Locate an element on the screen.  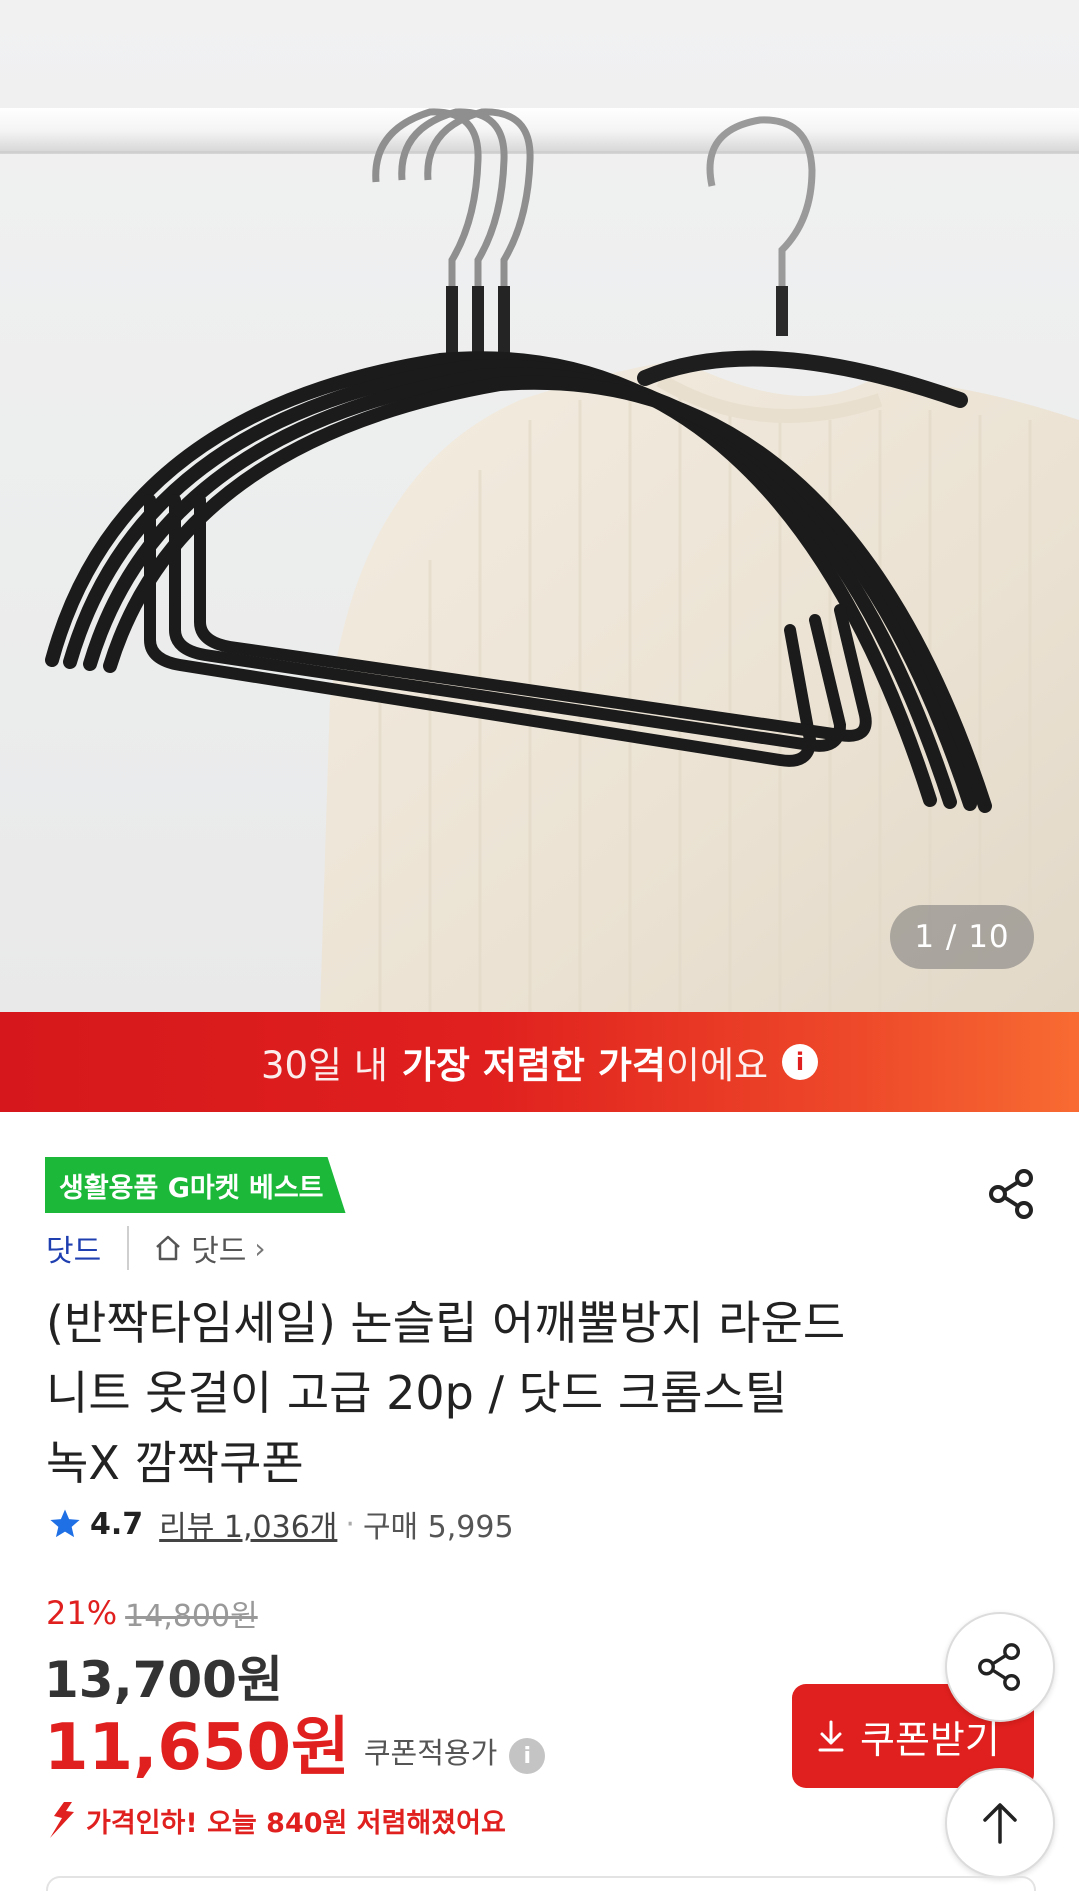
rating-score: 4.7 is located at coordinates (117, 1524).